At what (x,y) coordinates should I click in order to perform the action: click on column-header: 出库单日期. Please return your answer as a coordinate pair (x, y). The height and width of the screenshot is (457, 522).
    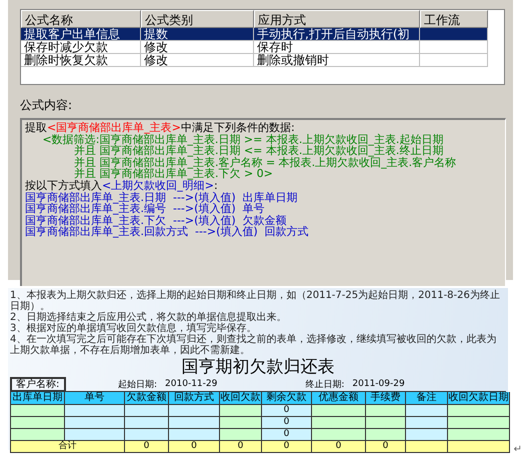
    Looking at the image, I should click on (38, 398).